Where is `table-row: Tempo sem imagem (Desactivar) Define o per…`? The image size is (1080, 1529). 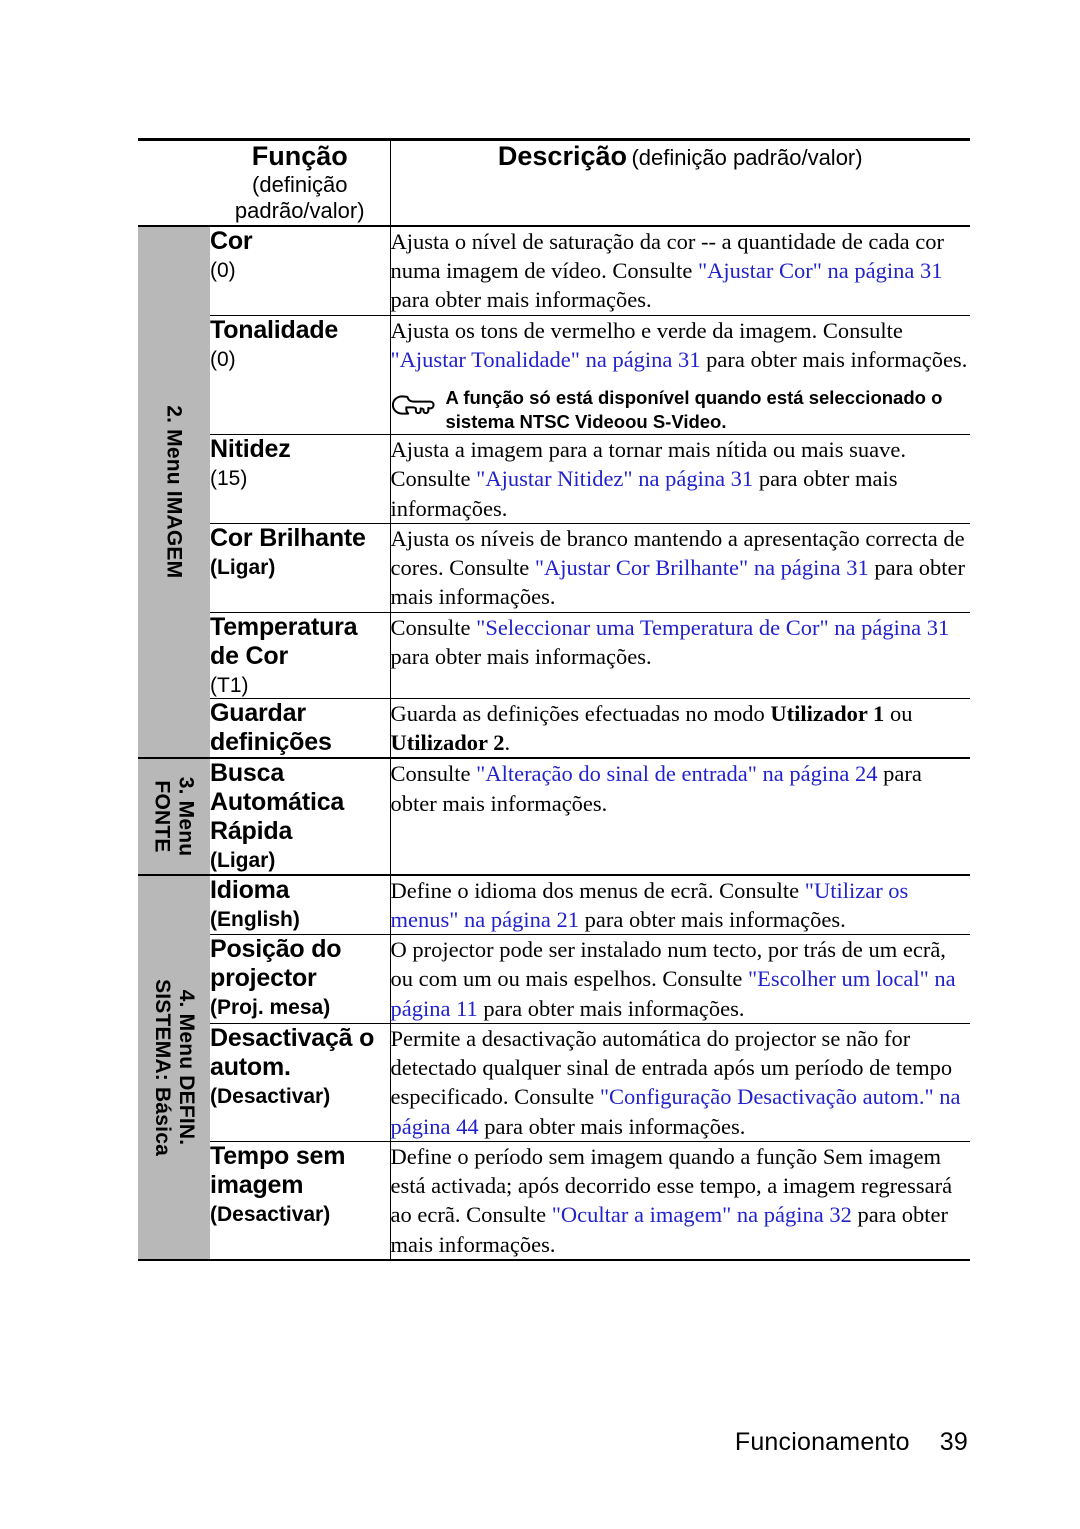 table-row: Tempo sem imagem (Desactivar) Define o per… is located at coordinates (554, 1200).